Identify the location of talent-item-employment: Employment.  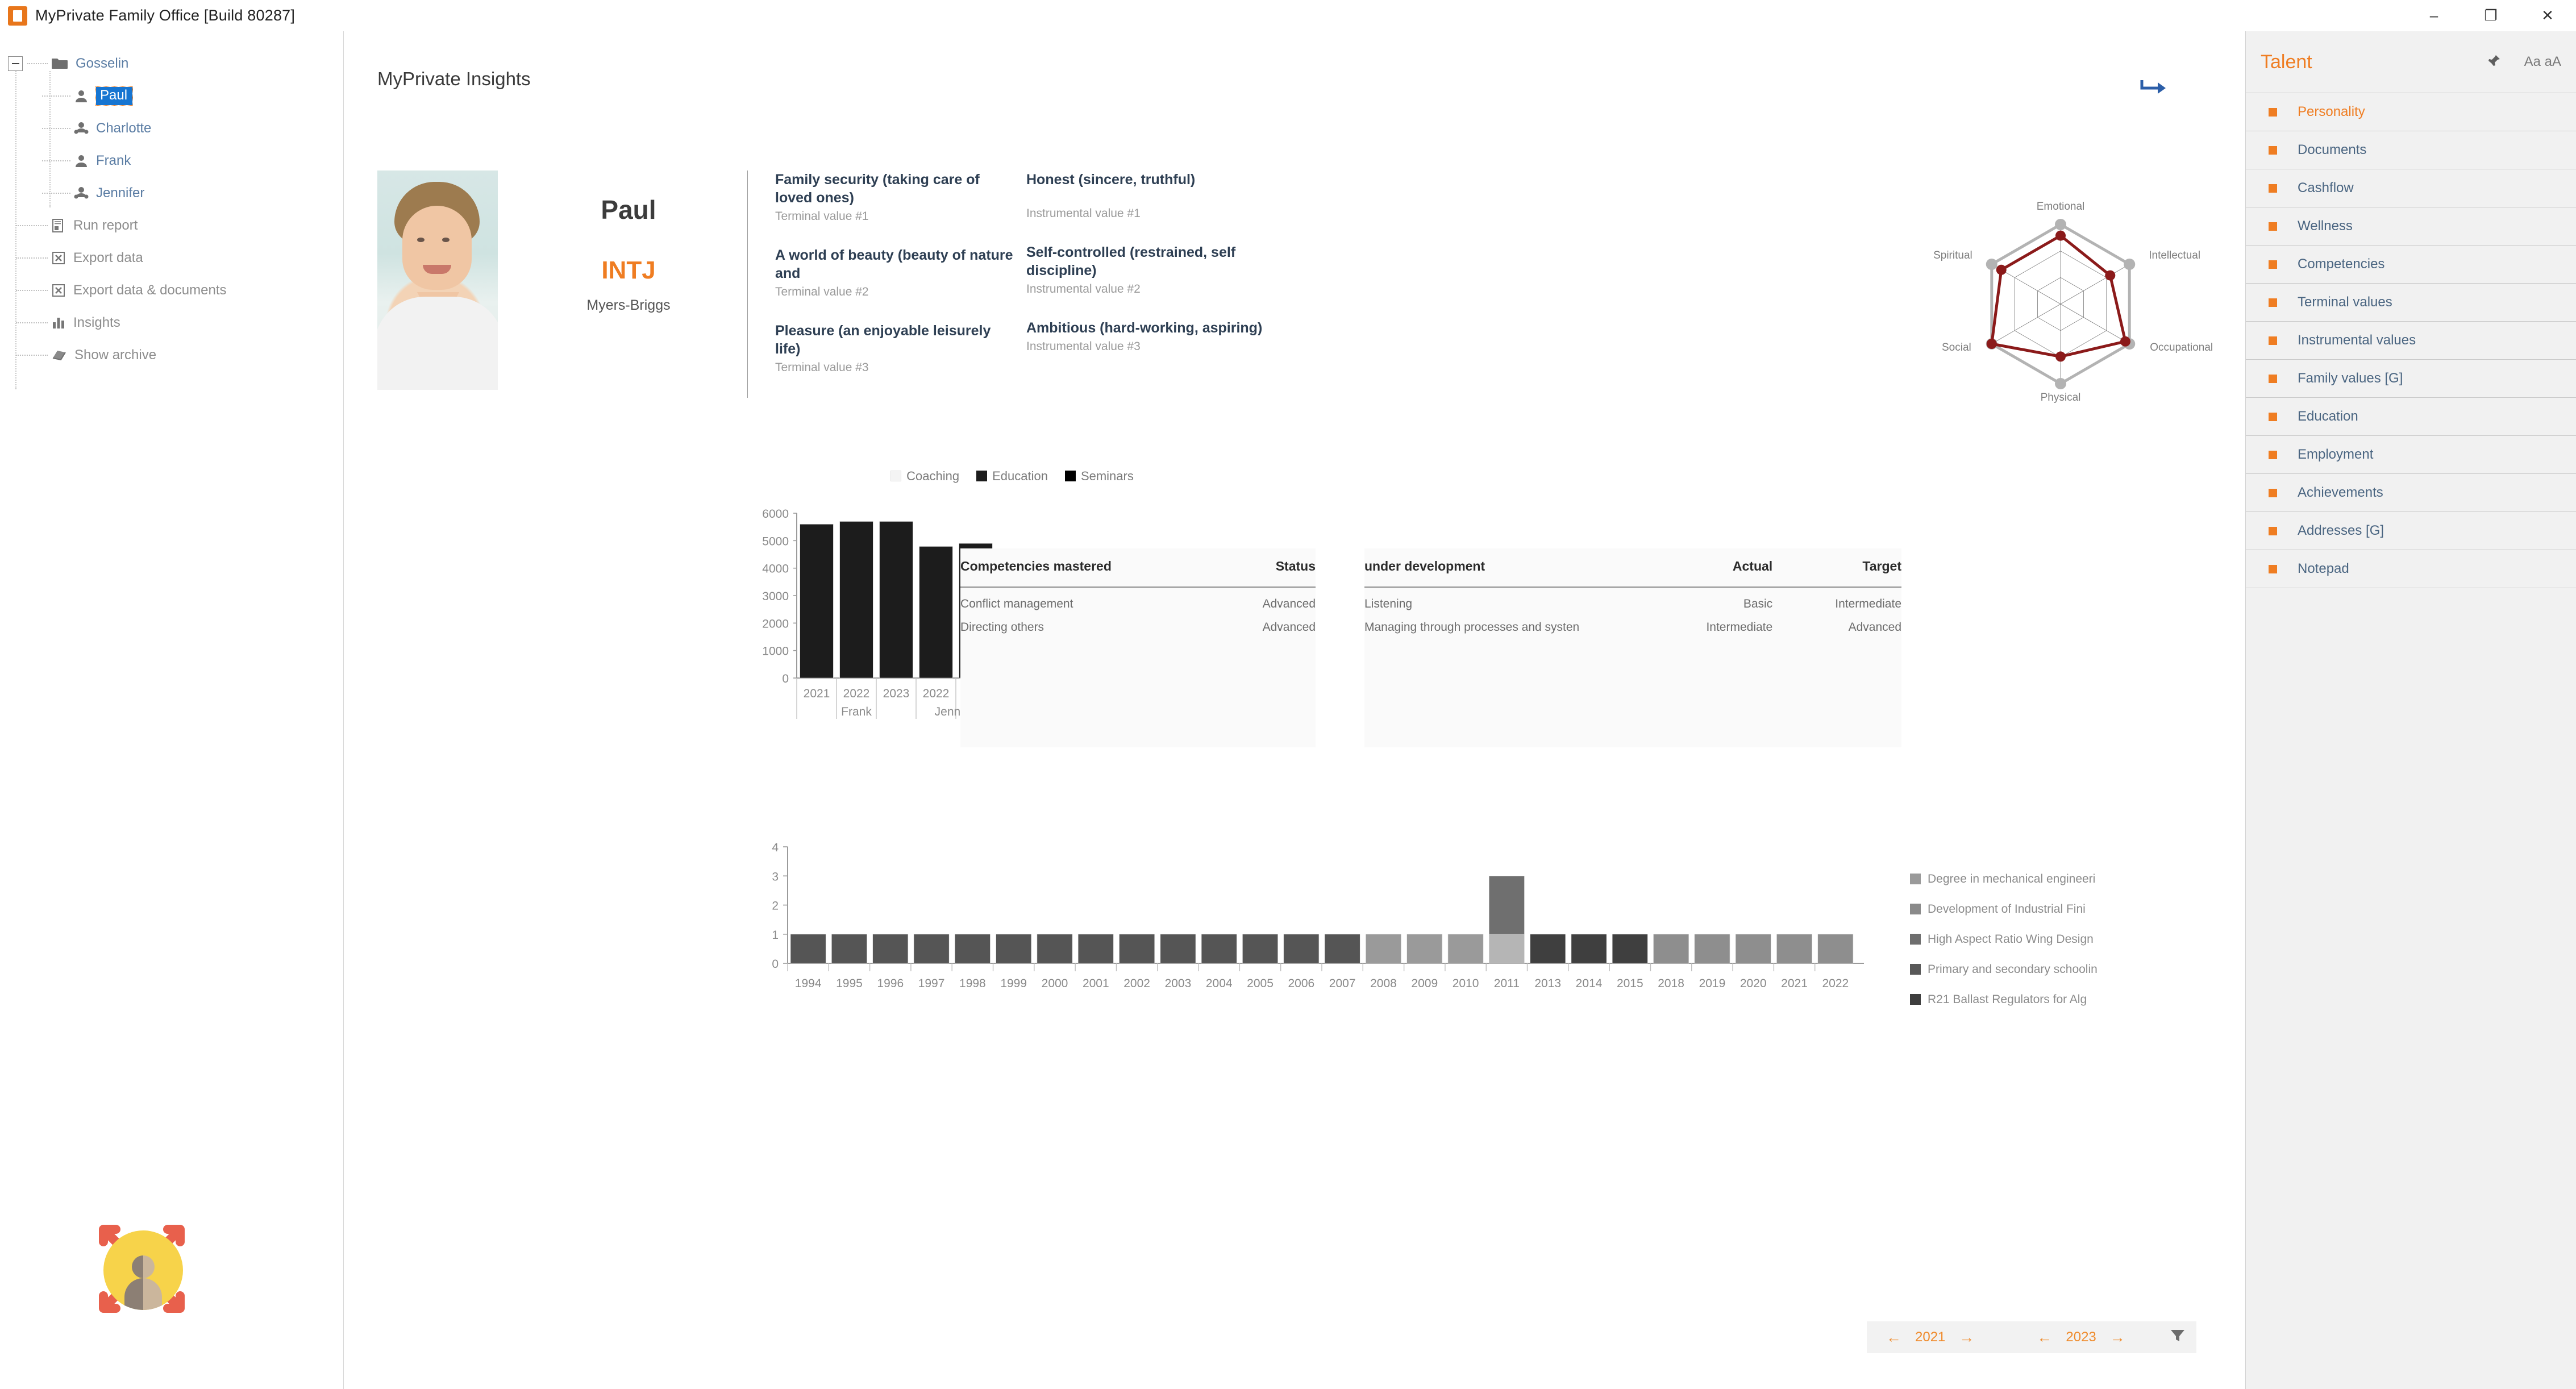
(2411, 455).